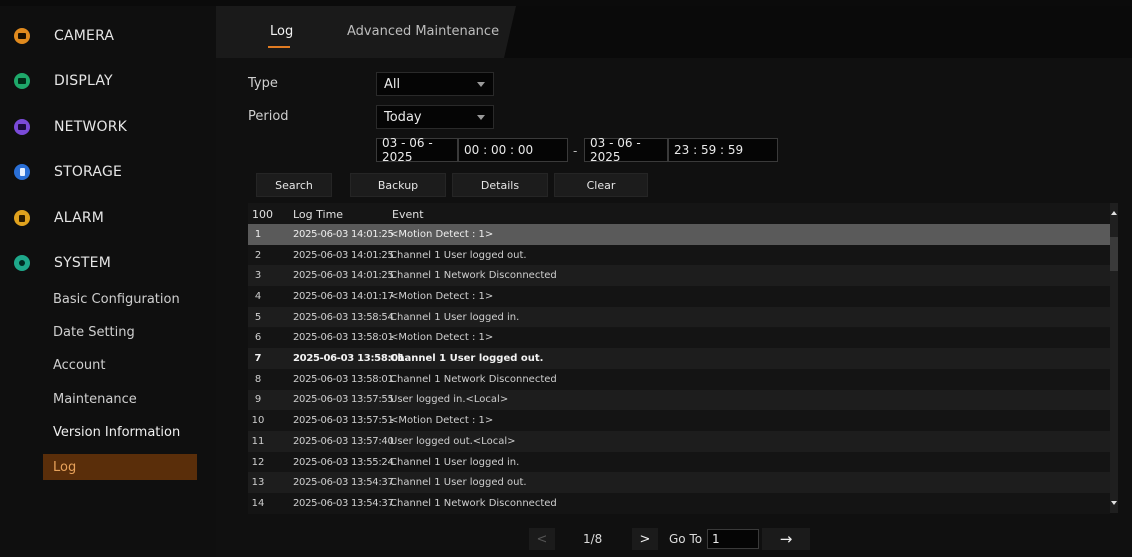 The image size is (1132, 557). Describe the element at coordinates (723, 150) in the screenshot. I see `end-time-field: 23 : 59 : 59` at that location.